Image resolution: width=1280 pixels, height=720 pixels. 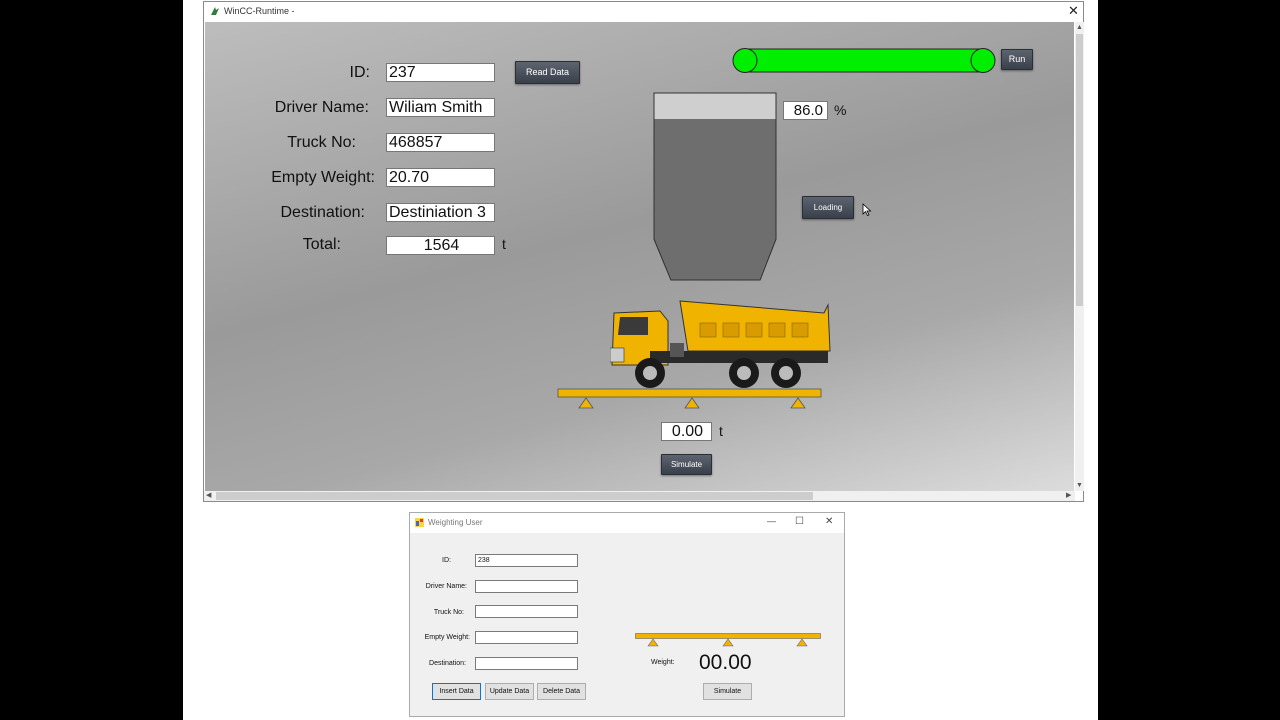 I want to click on vertical-scroll-thumb, so click(x=1079, y=170).